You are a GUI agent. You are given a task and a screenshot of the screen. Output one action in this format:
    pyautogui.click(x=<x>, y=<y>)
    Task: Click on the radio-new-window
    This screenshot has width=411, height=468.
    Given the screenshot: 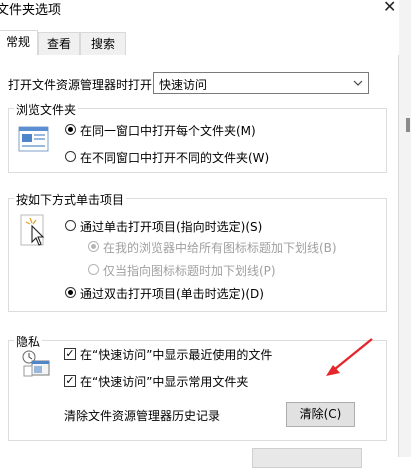 What is the action you would take?
    pyautogui.click(x=70, y=156)
    